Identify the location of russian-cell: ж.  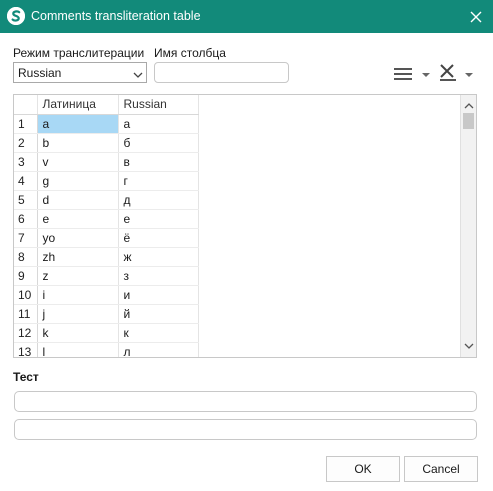
(158, 257).